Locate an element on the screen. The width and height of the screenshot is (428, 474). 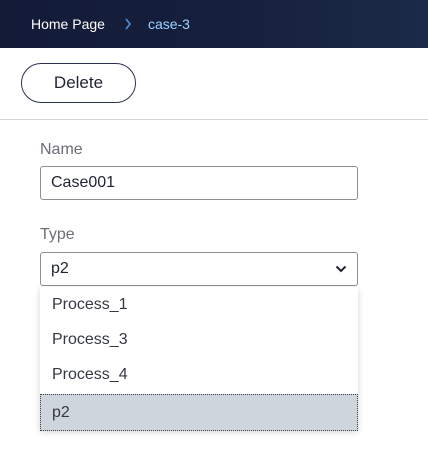
breadcrumb-current: case-3 is located at coordinates (169, 24).